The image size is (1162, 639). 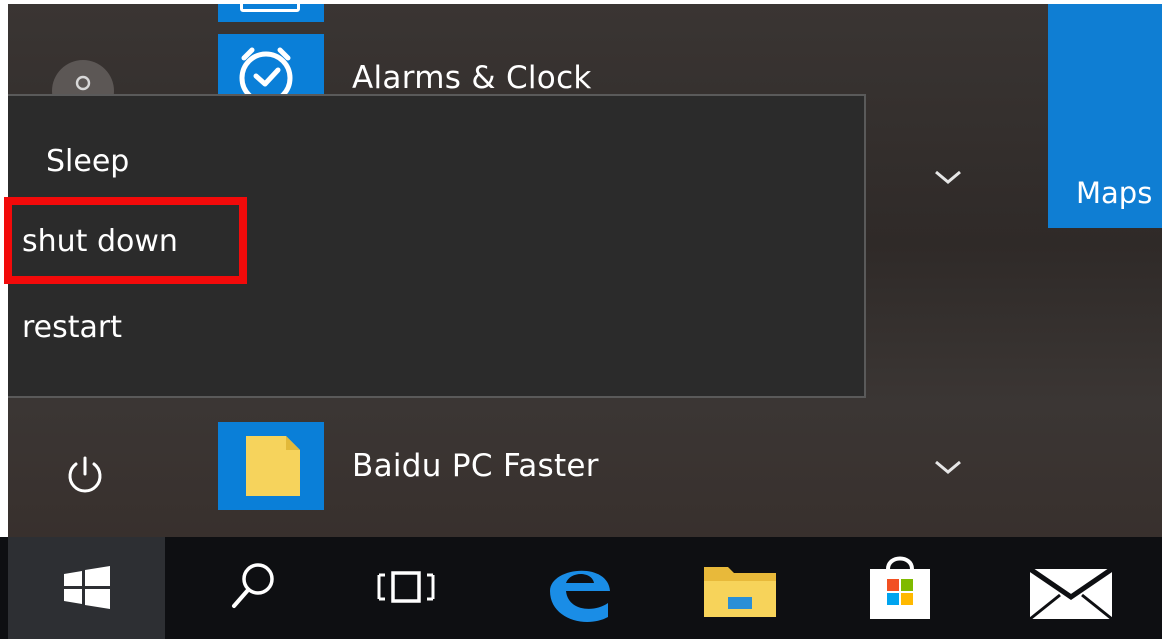 I want to click on app-list-item-baidu: Baidu PC Faster, so click(x=598, y=466).